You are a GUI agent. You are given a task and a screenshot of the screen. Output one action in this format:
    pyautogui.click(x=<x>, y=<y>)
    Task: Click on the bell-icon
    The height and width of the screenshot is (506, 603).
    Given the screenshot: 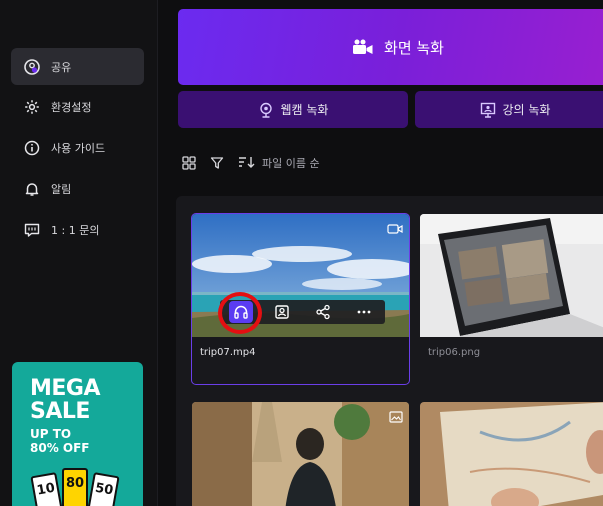 What is the action you would take?
    pyautogui.click(x=32, y=189)
    